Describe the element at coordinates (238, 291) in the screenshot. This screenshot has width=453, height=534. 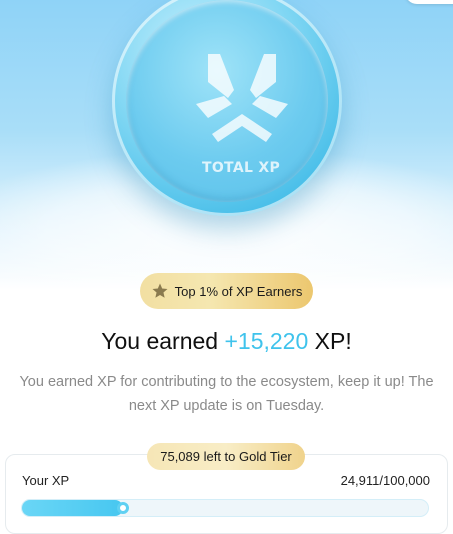
I see `badge-label: Top 1% of XP Earners` at that location.